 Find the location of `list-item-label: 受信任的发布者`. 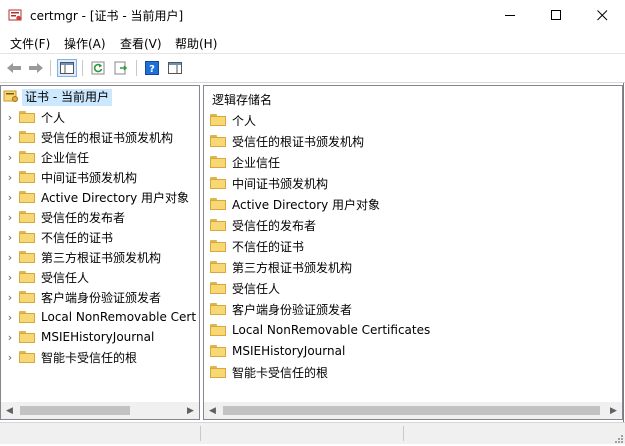

list-item-label: 受信任的发布者 is located at coordinates (274, 225).